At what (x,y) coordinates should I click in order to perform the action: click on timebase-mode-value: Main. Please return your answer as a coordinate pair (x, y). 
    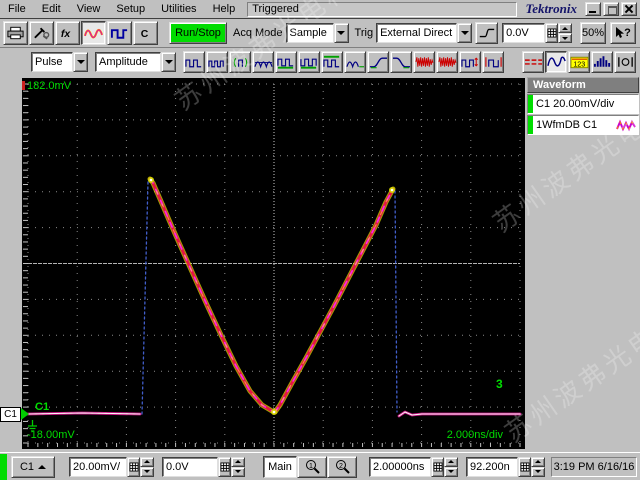
    Looking at the image, I should click on (280, 466).